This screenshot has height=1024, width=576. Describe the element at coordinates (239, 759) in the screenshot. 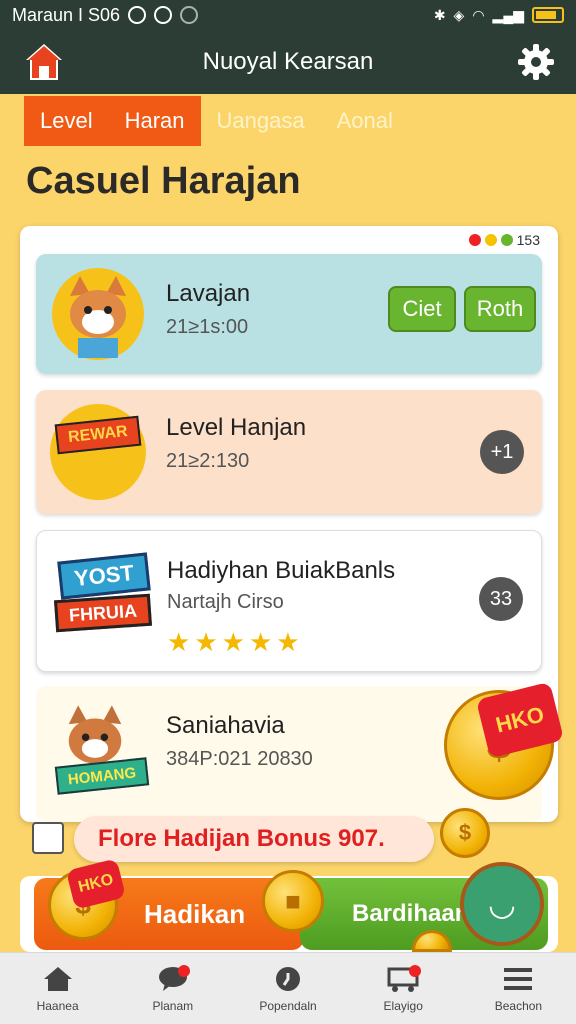

I see `item-subtitle: 384P:021 20830` at that location.